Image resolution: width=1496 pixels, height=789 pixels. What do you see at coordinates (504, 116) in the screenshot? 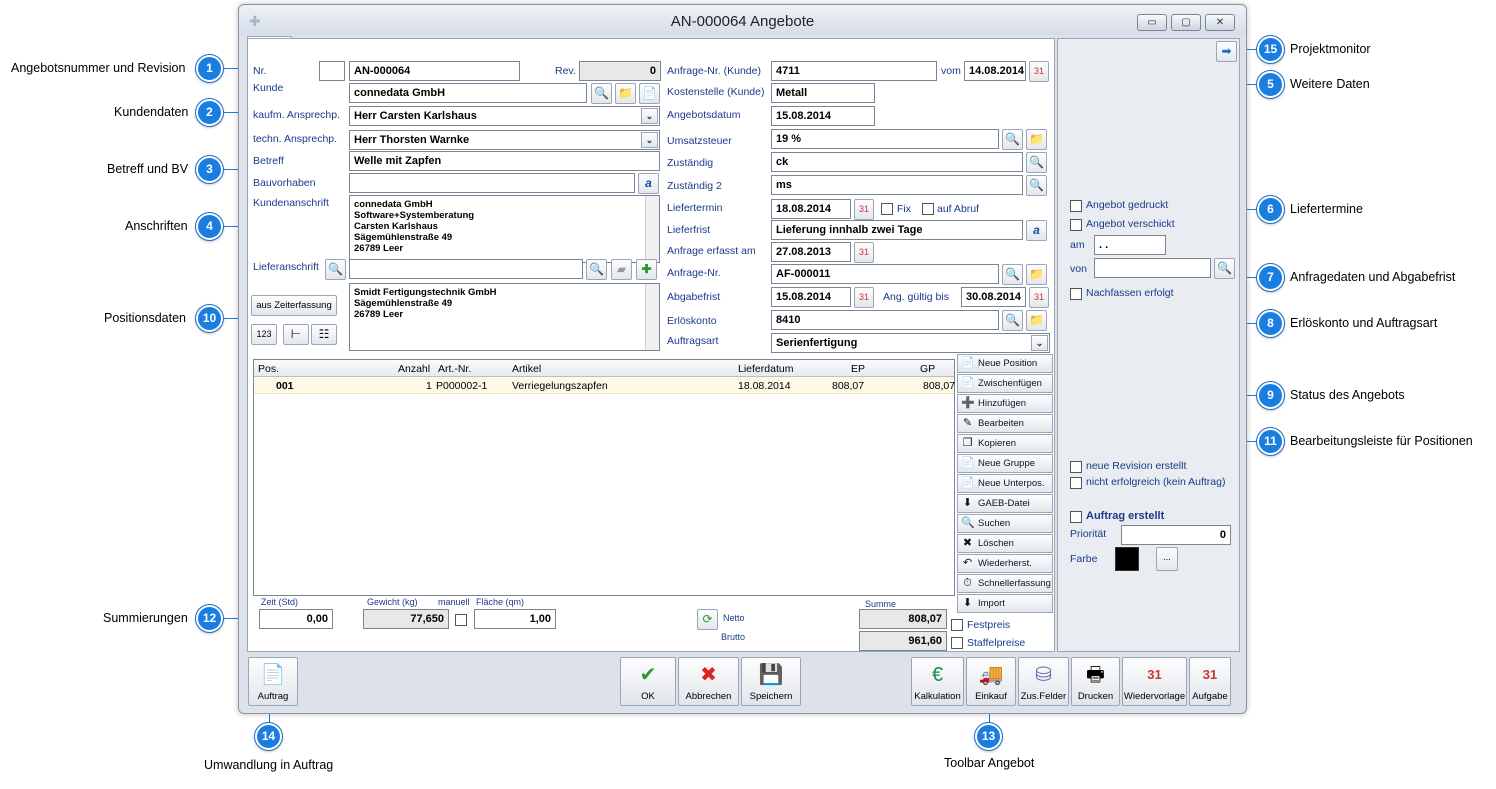
I see `kaufm-combo: Herr Carsten Karlshaus ⌄` at bounding box center [504, 116].